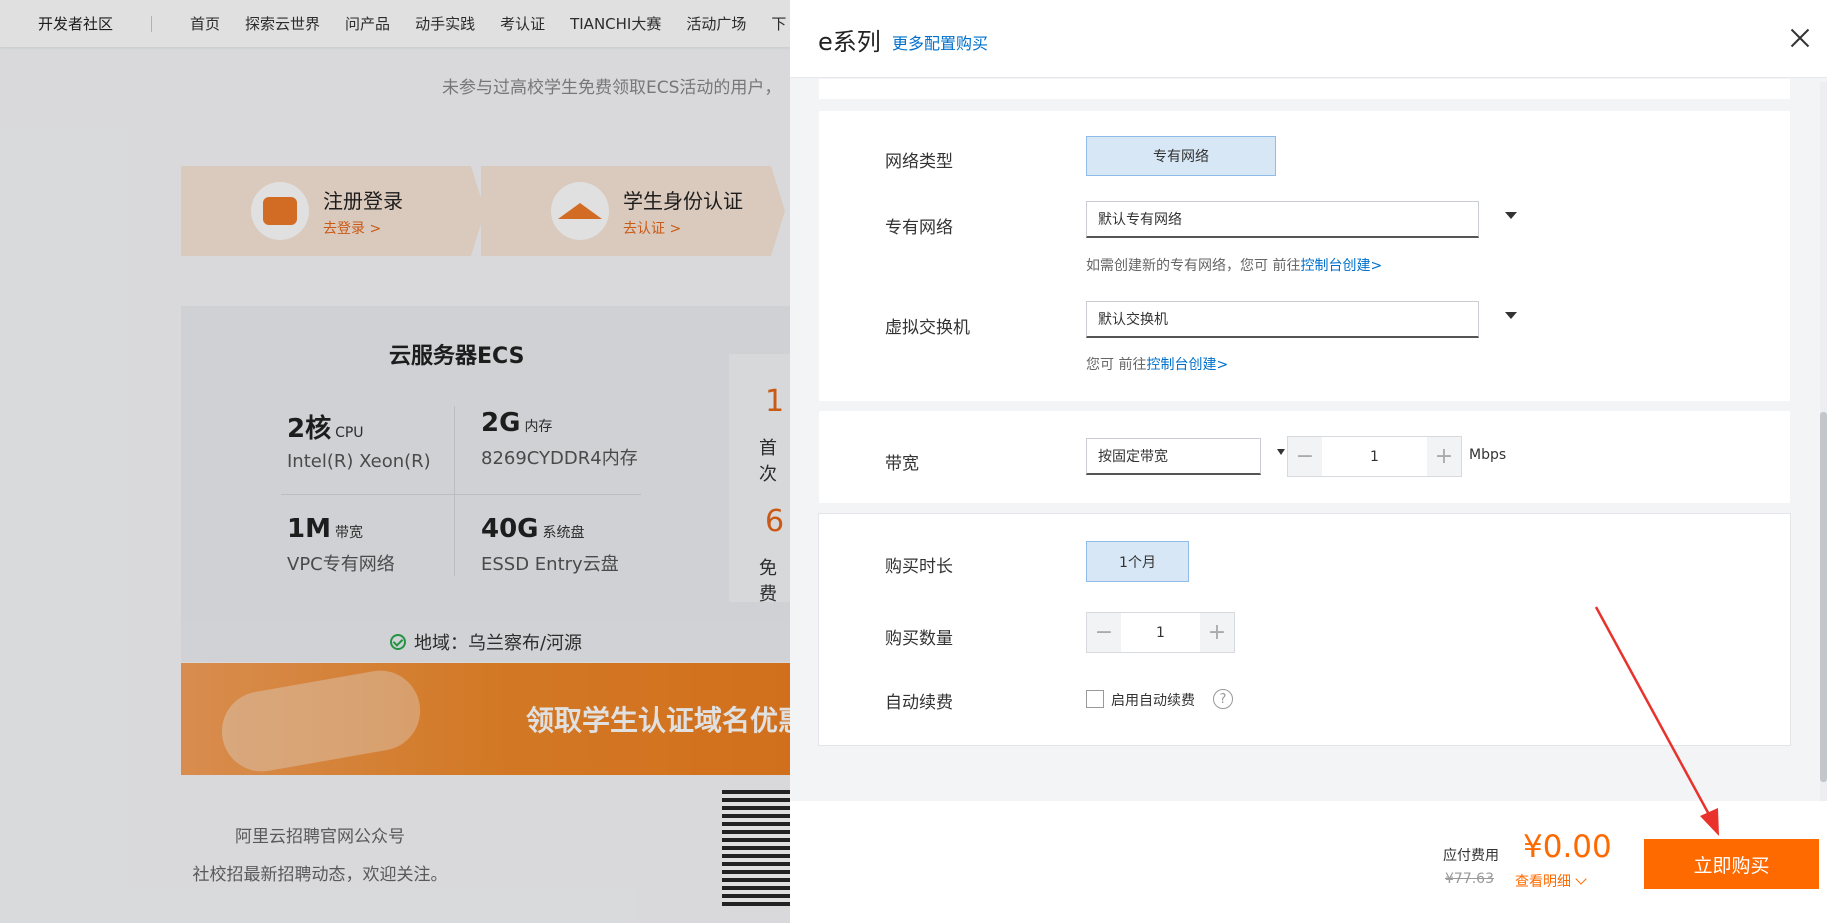 The width and height of the screenshot is (1827, 923). What do you see at coordinates (1731, 864) in the screenshot?
I see `buy-now-button: 立即购买` at bounding box center [1731, 864].